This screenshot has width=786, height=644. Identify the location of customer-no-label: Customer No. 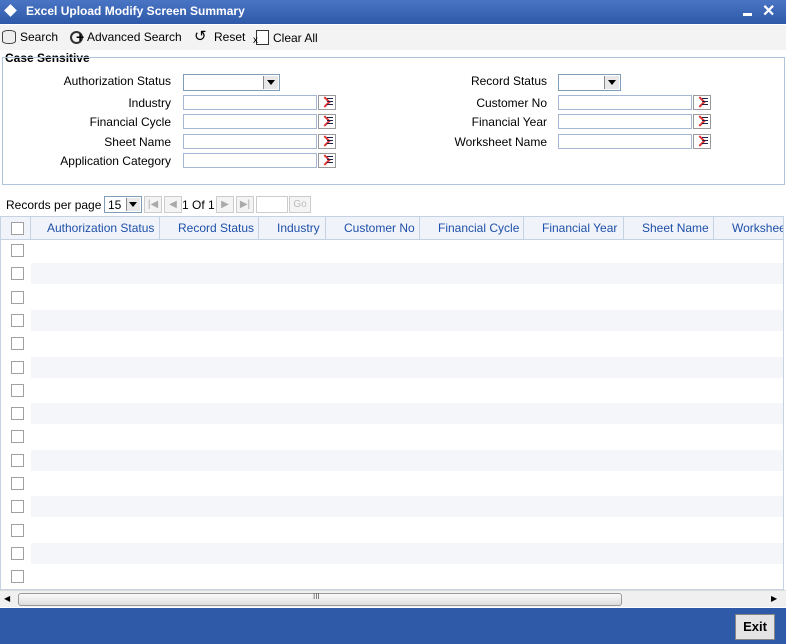
(511, 103).